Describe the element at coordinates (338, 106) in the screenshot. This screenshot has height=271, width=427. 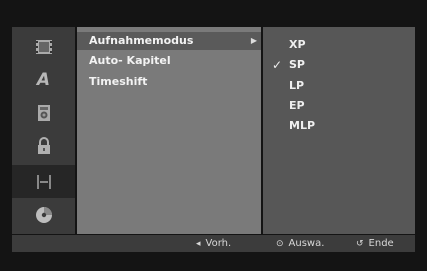
I see `option-ep: EP` at that location.